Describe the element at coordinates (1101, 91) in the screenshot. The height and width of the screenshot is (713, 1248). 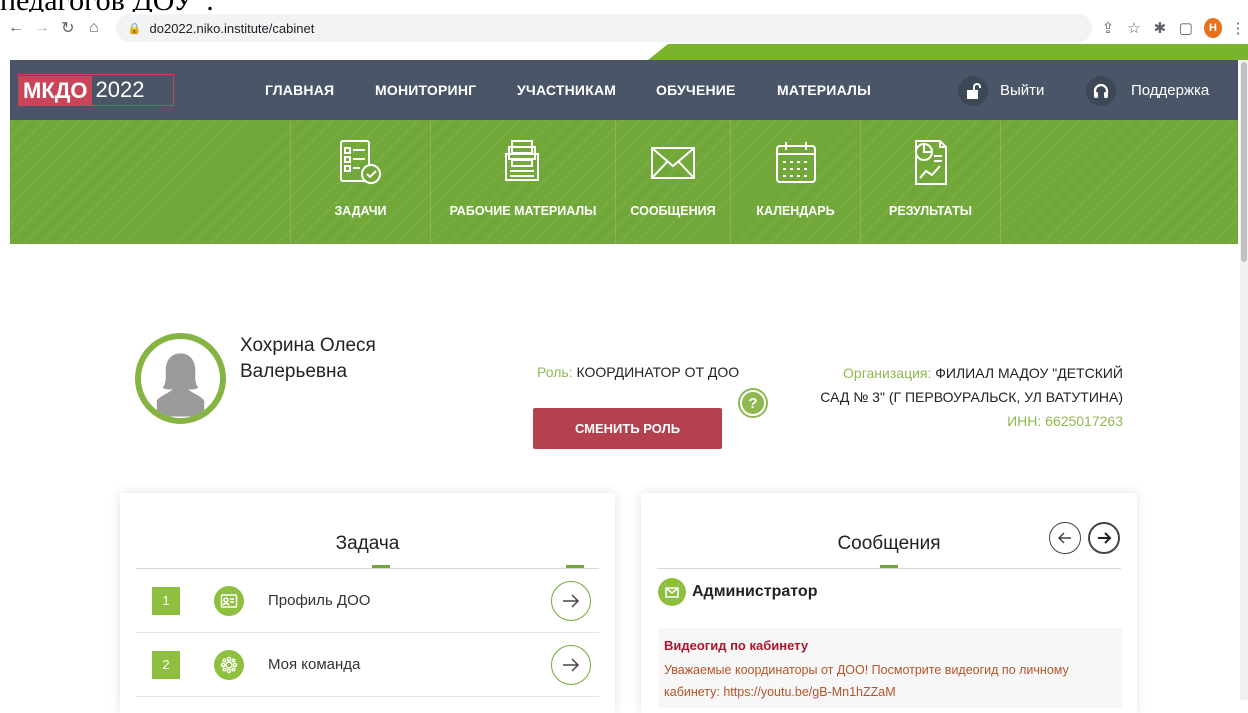
I see `headset-icon` at that location.